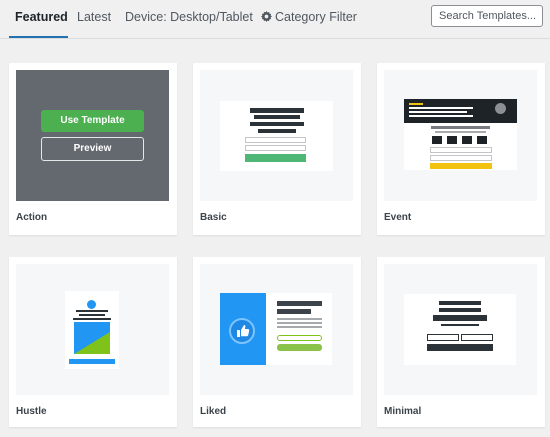 This screenshot has width=550, height=437. Describe the element at coordinates (316, 17) in the screenshot. I see `category-filter-label: Category Filter` at that location.